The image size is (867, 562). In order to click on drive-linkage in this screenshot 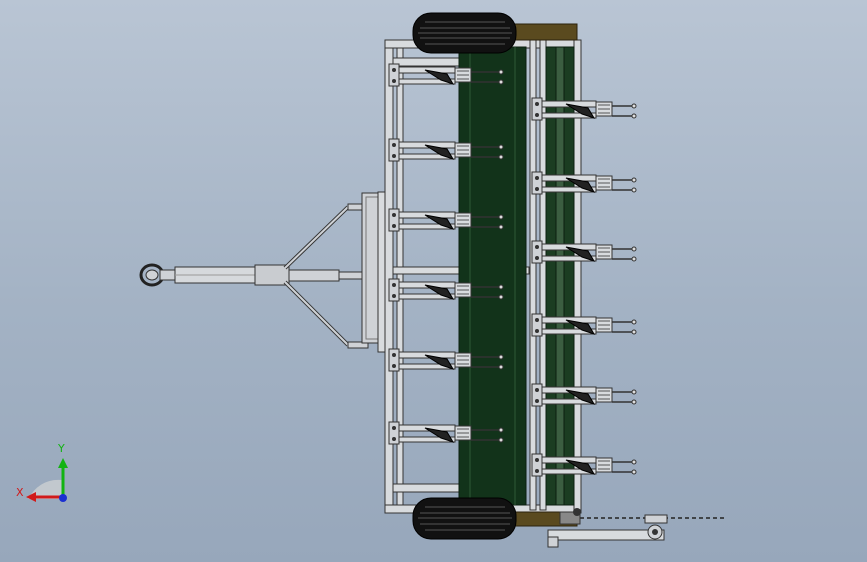, I will do `click(636, 528)`.